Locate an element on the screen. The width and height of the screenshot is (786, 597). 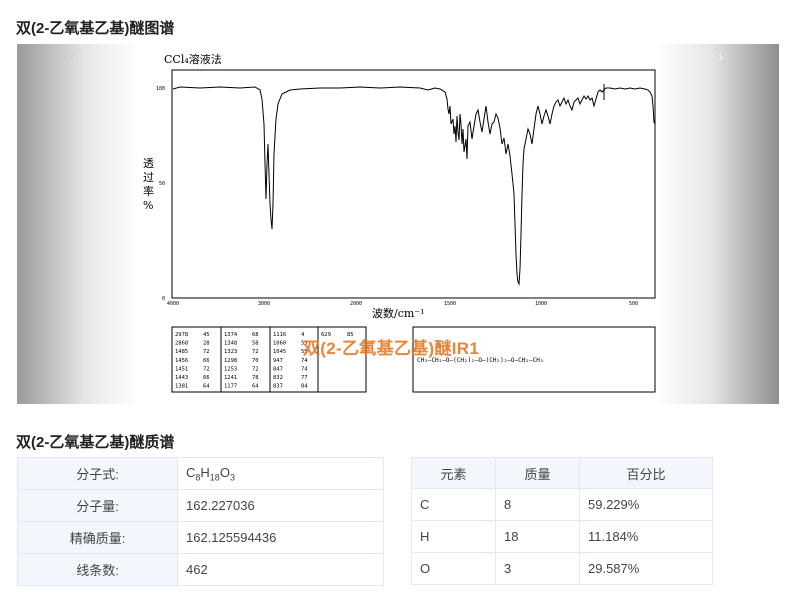
peak-table-cell: 1381 is located at coordinates (181, 387).